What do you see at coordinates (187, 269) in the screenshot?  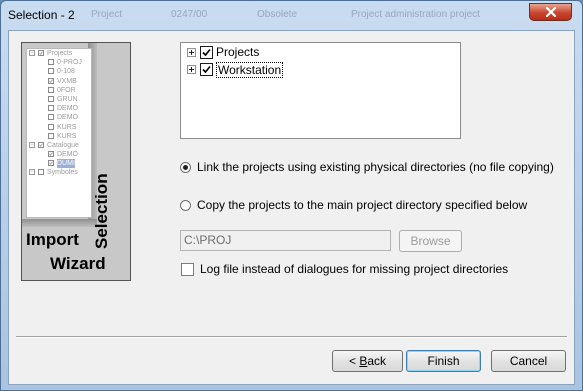 I see `log-file-checkbox` at bounding box center [187, 269].